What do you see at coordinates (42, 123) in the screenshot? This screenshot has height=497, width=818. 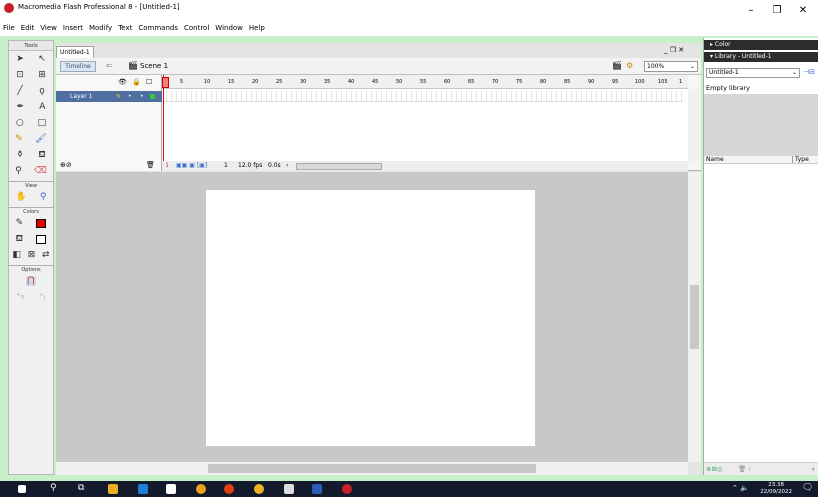 I see `rectangle-tool-icon: □` at bounding box center [42, 123].